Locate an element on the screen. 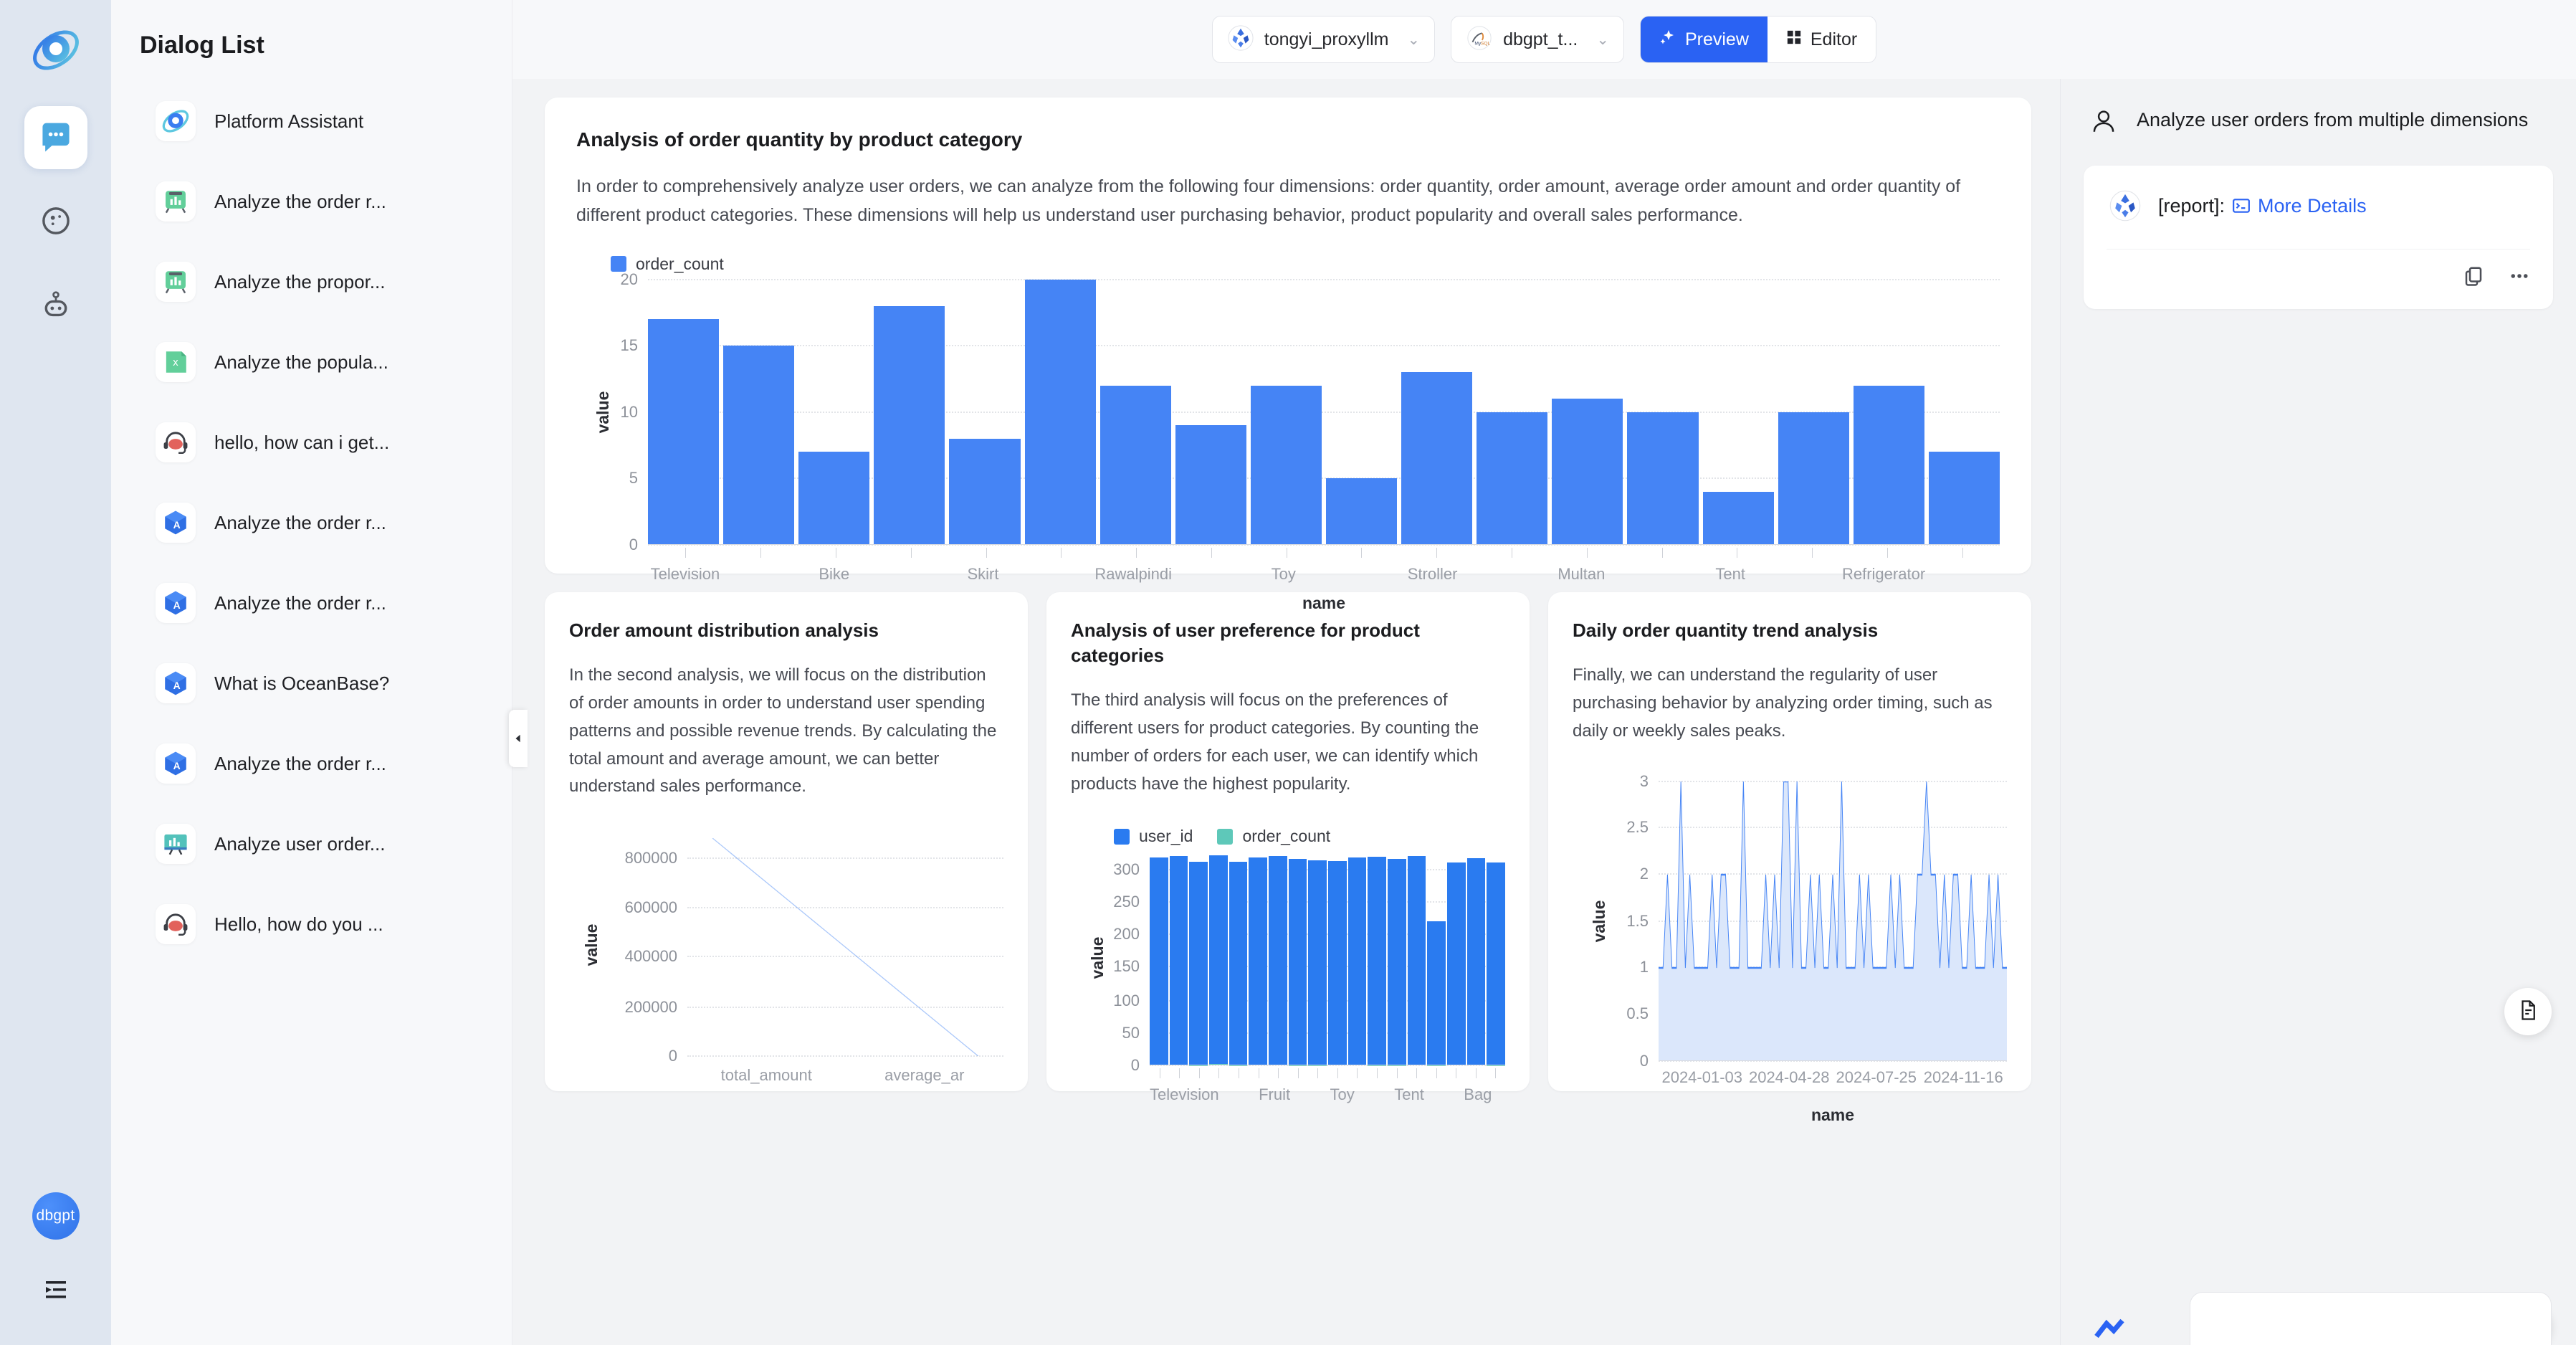 Image resolution: width=2576 pixels, height=1345 pixels. editor-tab: Editor is located at coordinates (1821, 39).